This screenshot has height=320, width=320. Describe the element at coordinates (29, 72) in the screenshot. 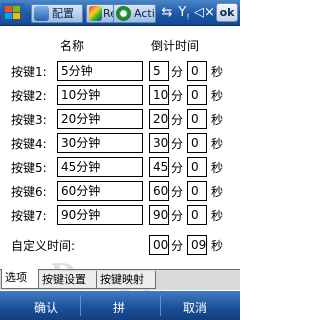

I see `key-label: 按键1:` at that location.